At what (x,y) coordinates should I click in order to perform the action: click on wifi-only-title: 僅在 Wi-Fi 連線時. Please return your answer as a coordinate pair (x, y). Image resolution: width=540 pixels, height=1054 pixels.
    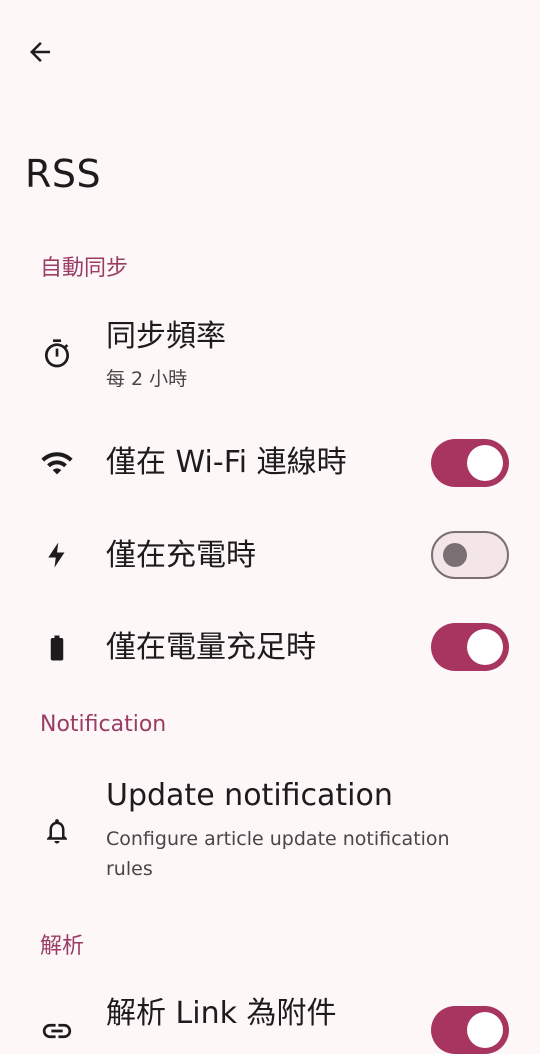
    Looking at the image, I should click on (226, 462).